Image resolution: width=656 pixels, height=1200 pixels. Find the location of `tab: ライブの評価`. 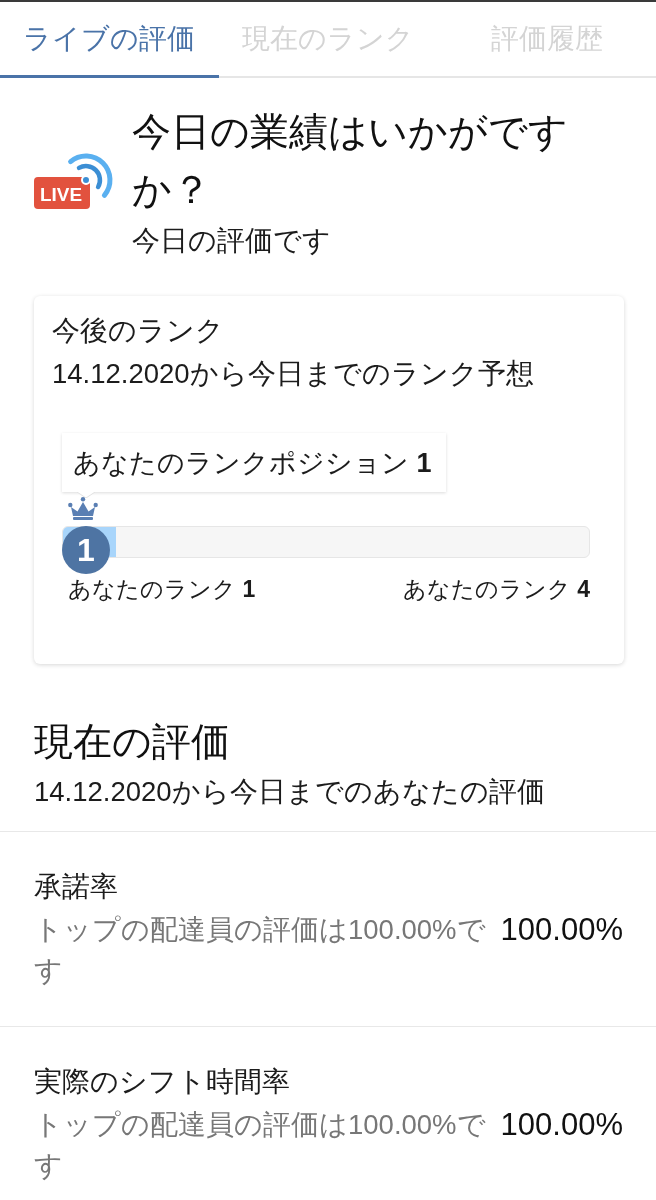

tab: ライブの評価 is located at coordinates (109, 40).